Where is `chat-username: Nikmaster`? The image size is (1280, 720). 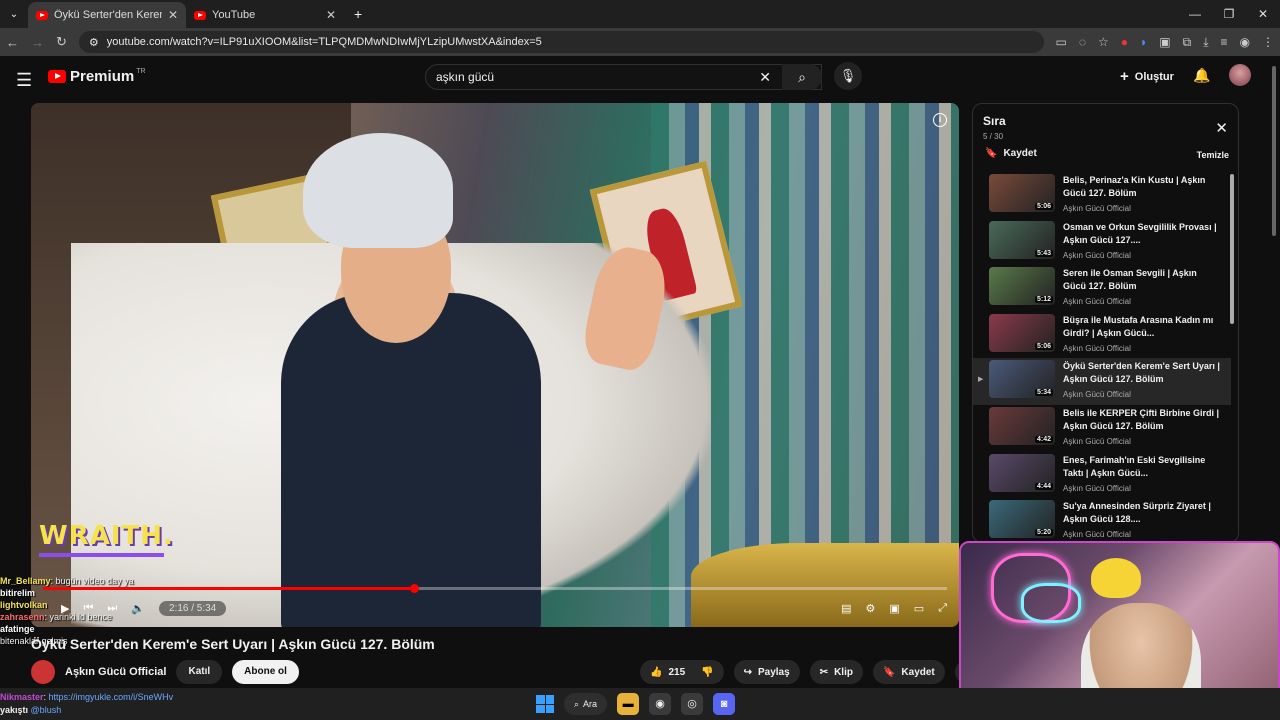
chat-username: Nikmaster is located at coordinates (22, 697).